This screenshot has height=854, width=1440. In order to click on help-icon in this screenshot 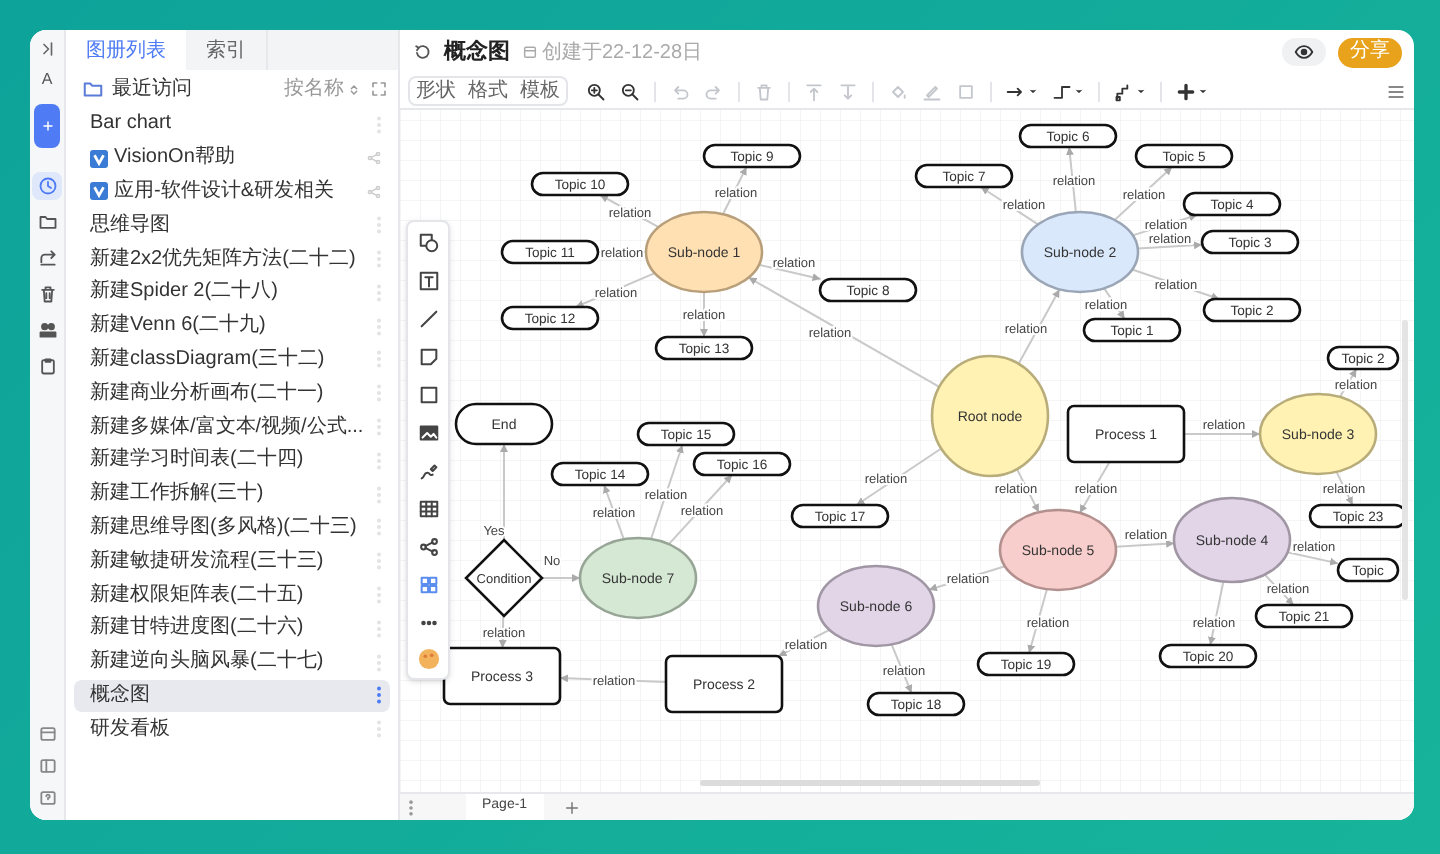, I will do `click(47, 798)`.